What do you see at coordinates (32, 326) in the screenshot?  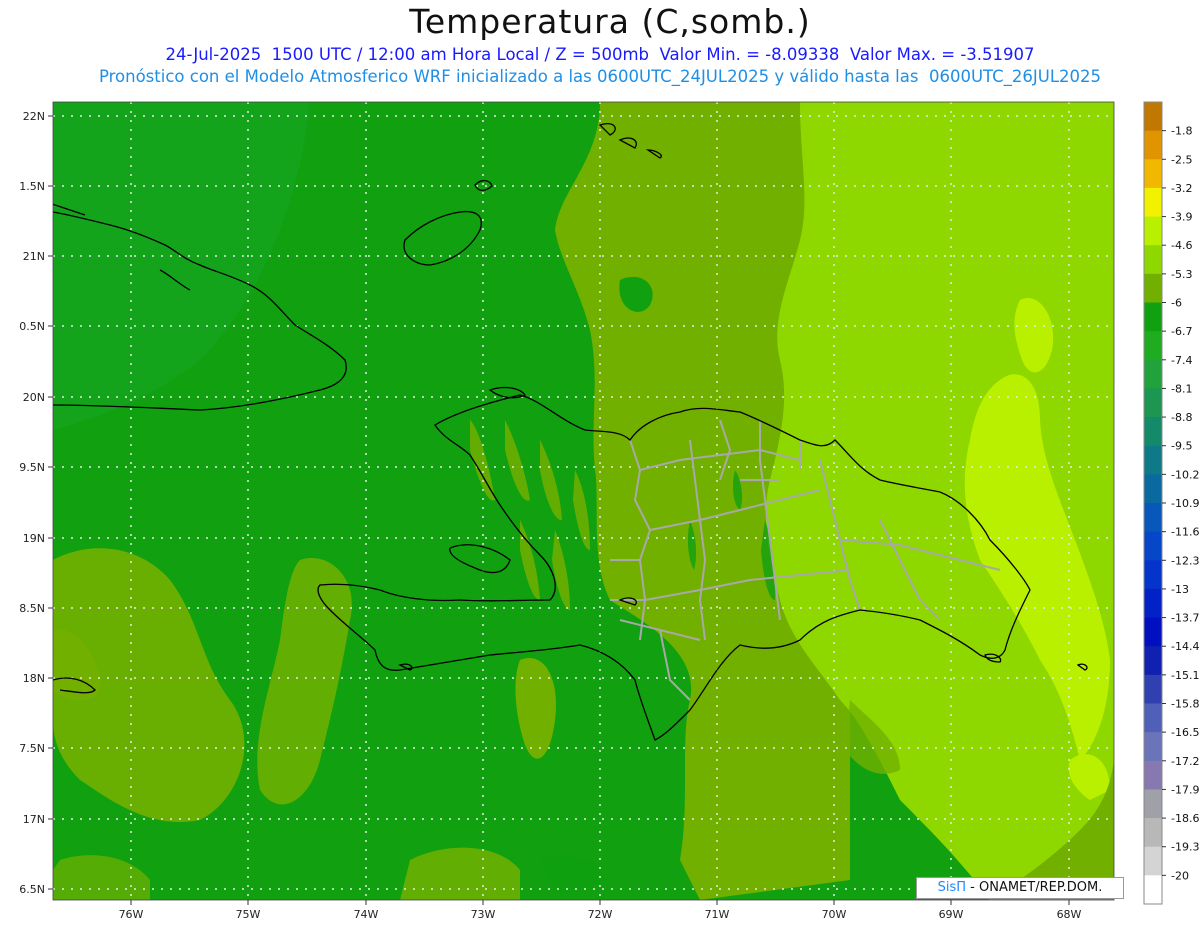 I see `lat-label: 0.5N` at bounding box center [32, 326].